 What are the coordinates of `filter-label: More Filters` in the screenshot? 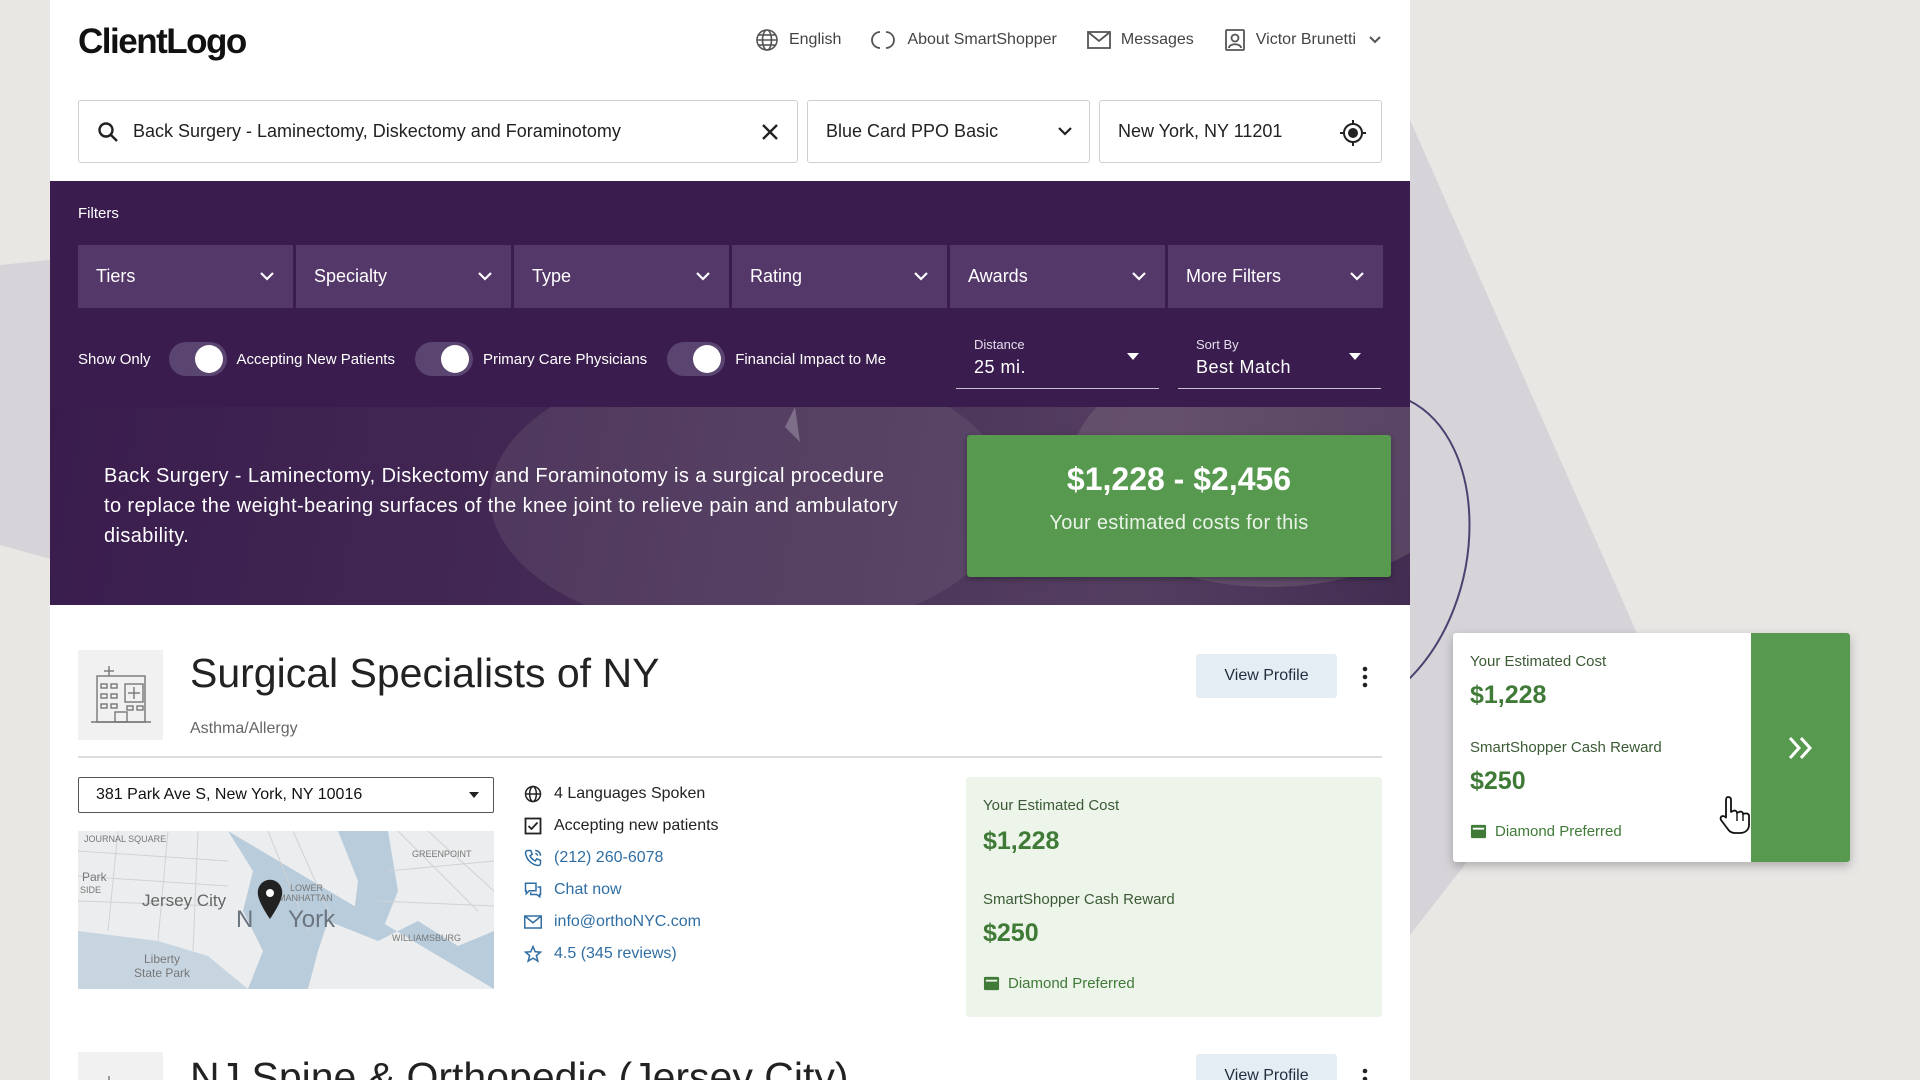 It's located at (1234, 276).